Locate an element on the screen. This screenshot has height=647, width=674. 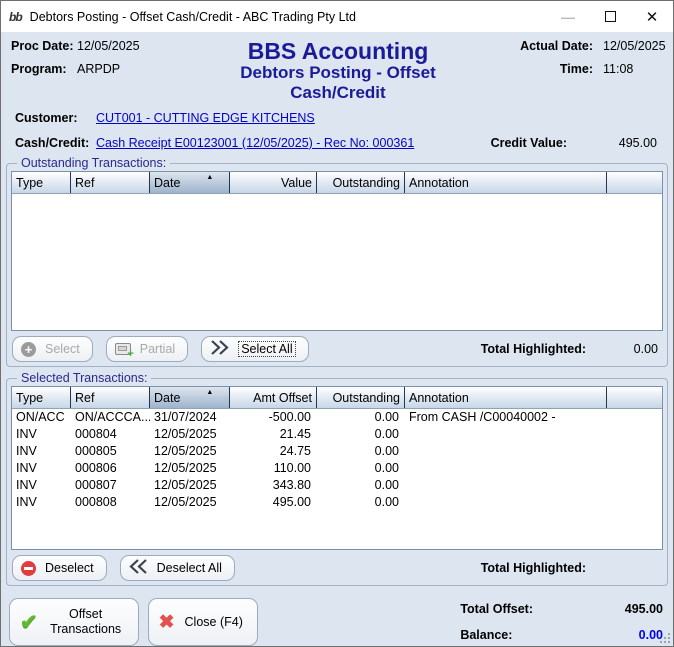
outstanding-group-label: Outstanding Transactions: is located at coordinates (94, 163).